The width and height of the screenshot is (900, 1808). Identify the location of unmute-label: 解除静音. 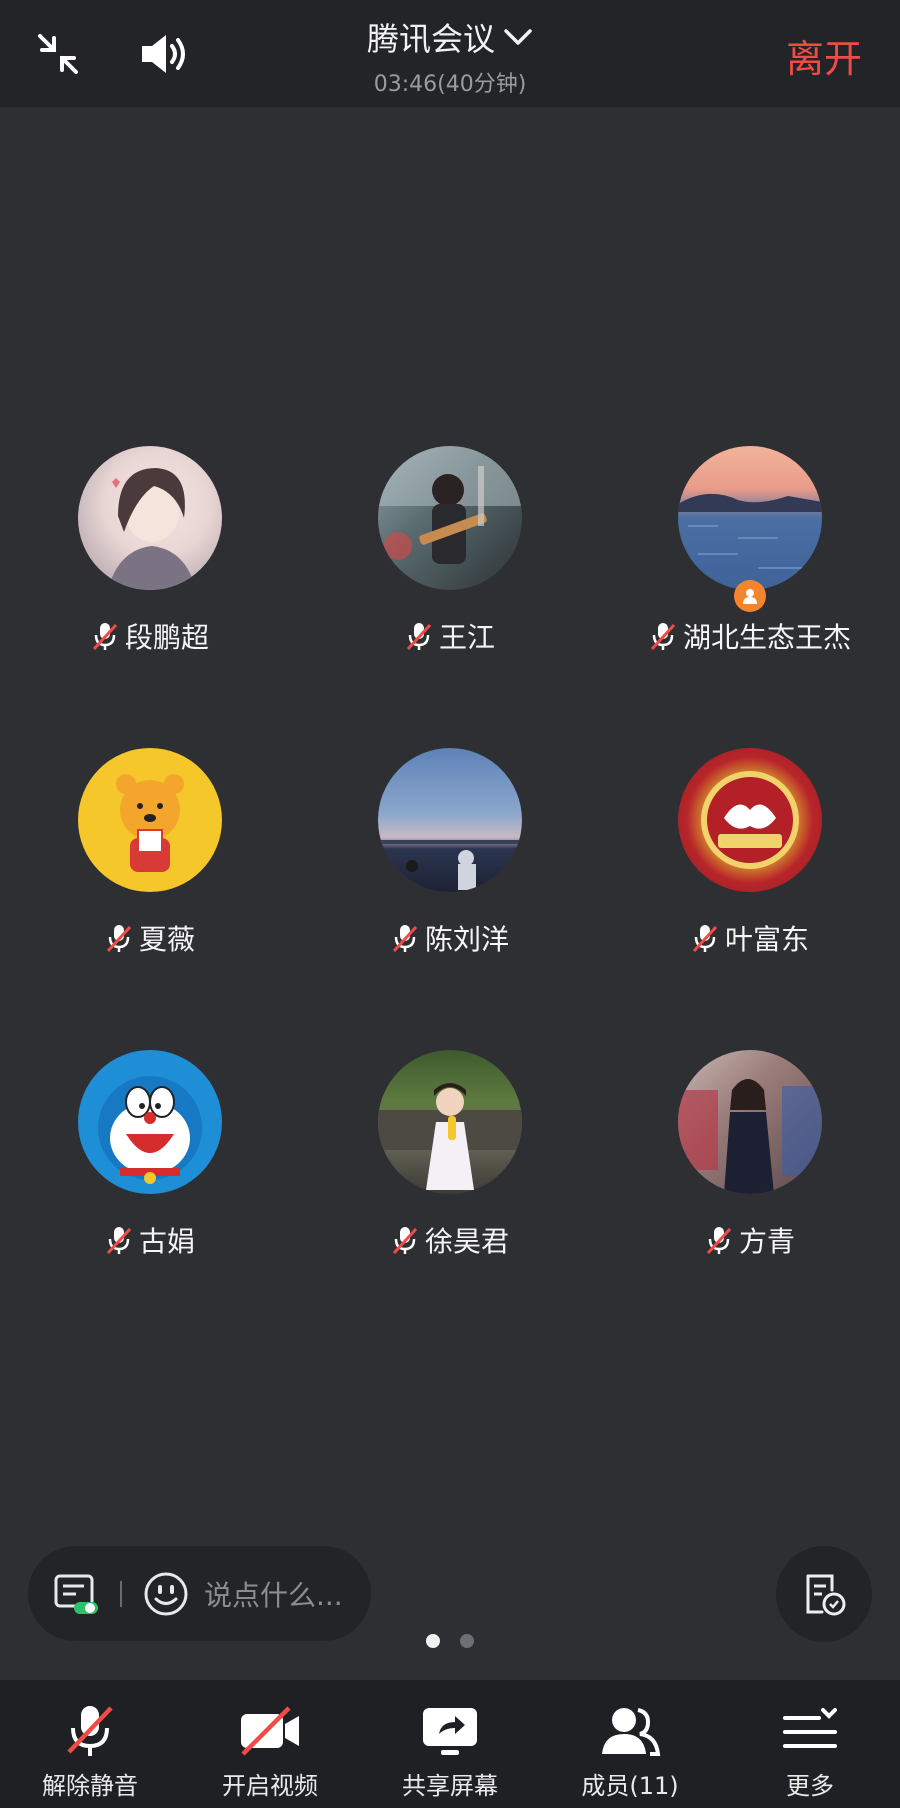
(90, 1786).